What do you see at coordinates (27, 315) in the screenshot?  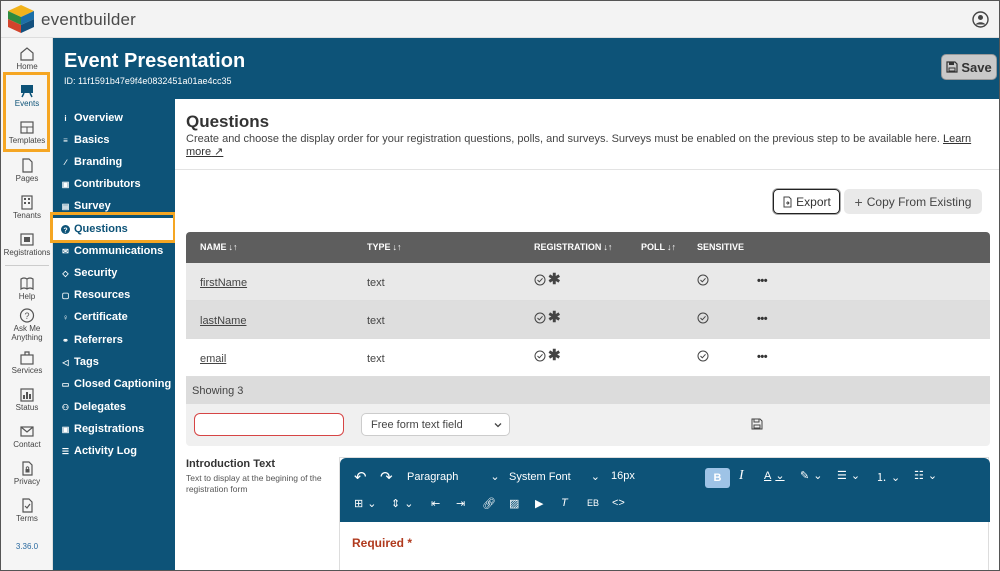 I see `question-circle-icon: ?` at bounding box center [27, 315].